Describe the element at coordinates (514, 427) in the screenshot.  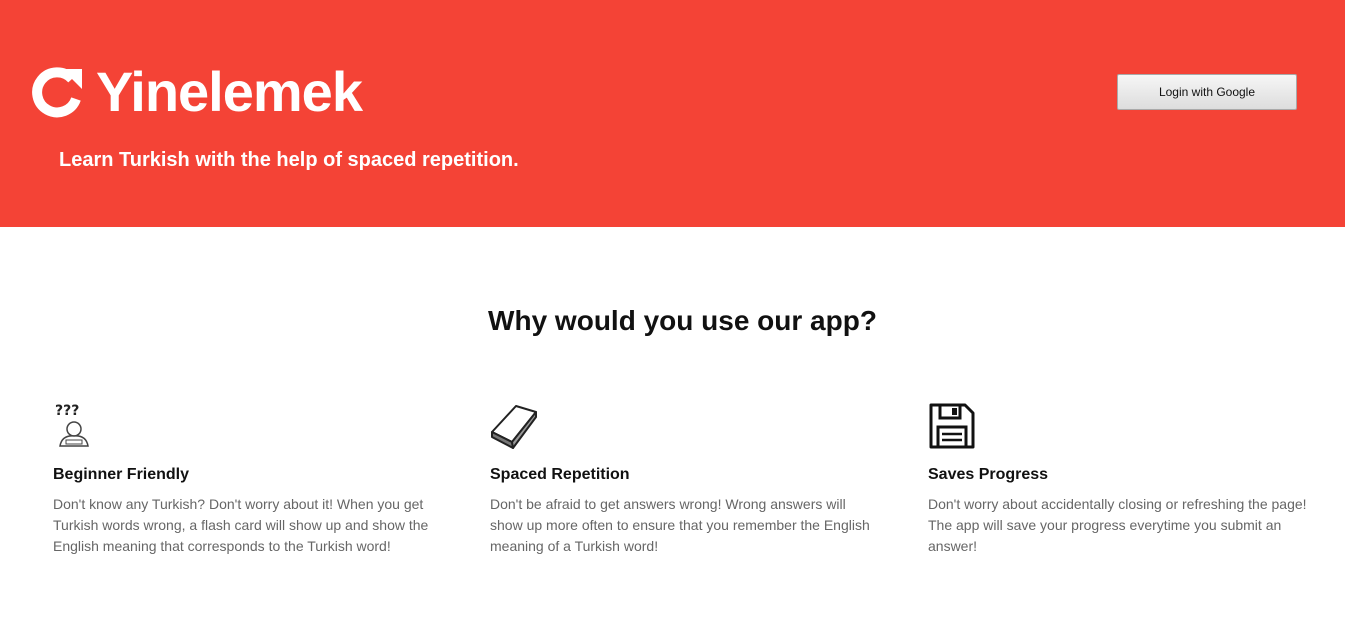
I see `book-icon` at that location.